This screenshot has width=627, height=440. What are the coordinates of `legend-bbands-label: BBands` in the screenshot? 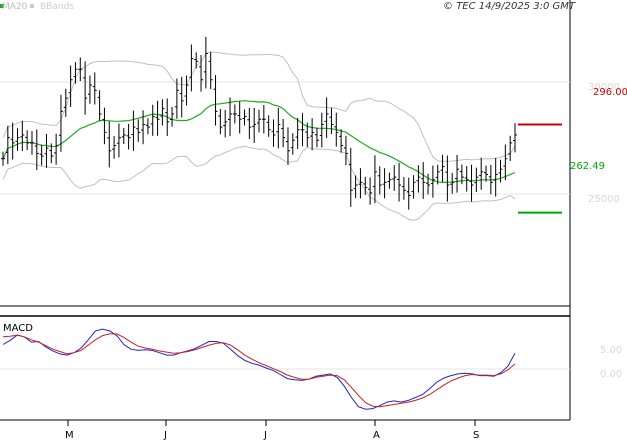 It's located at (57, 7).